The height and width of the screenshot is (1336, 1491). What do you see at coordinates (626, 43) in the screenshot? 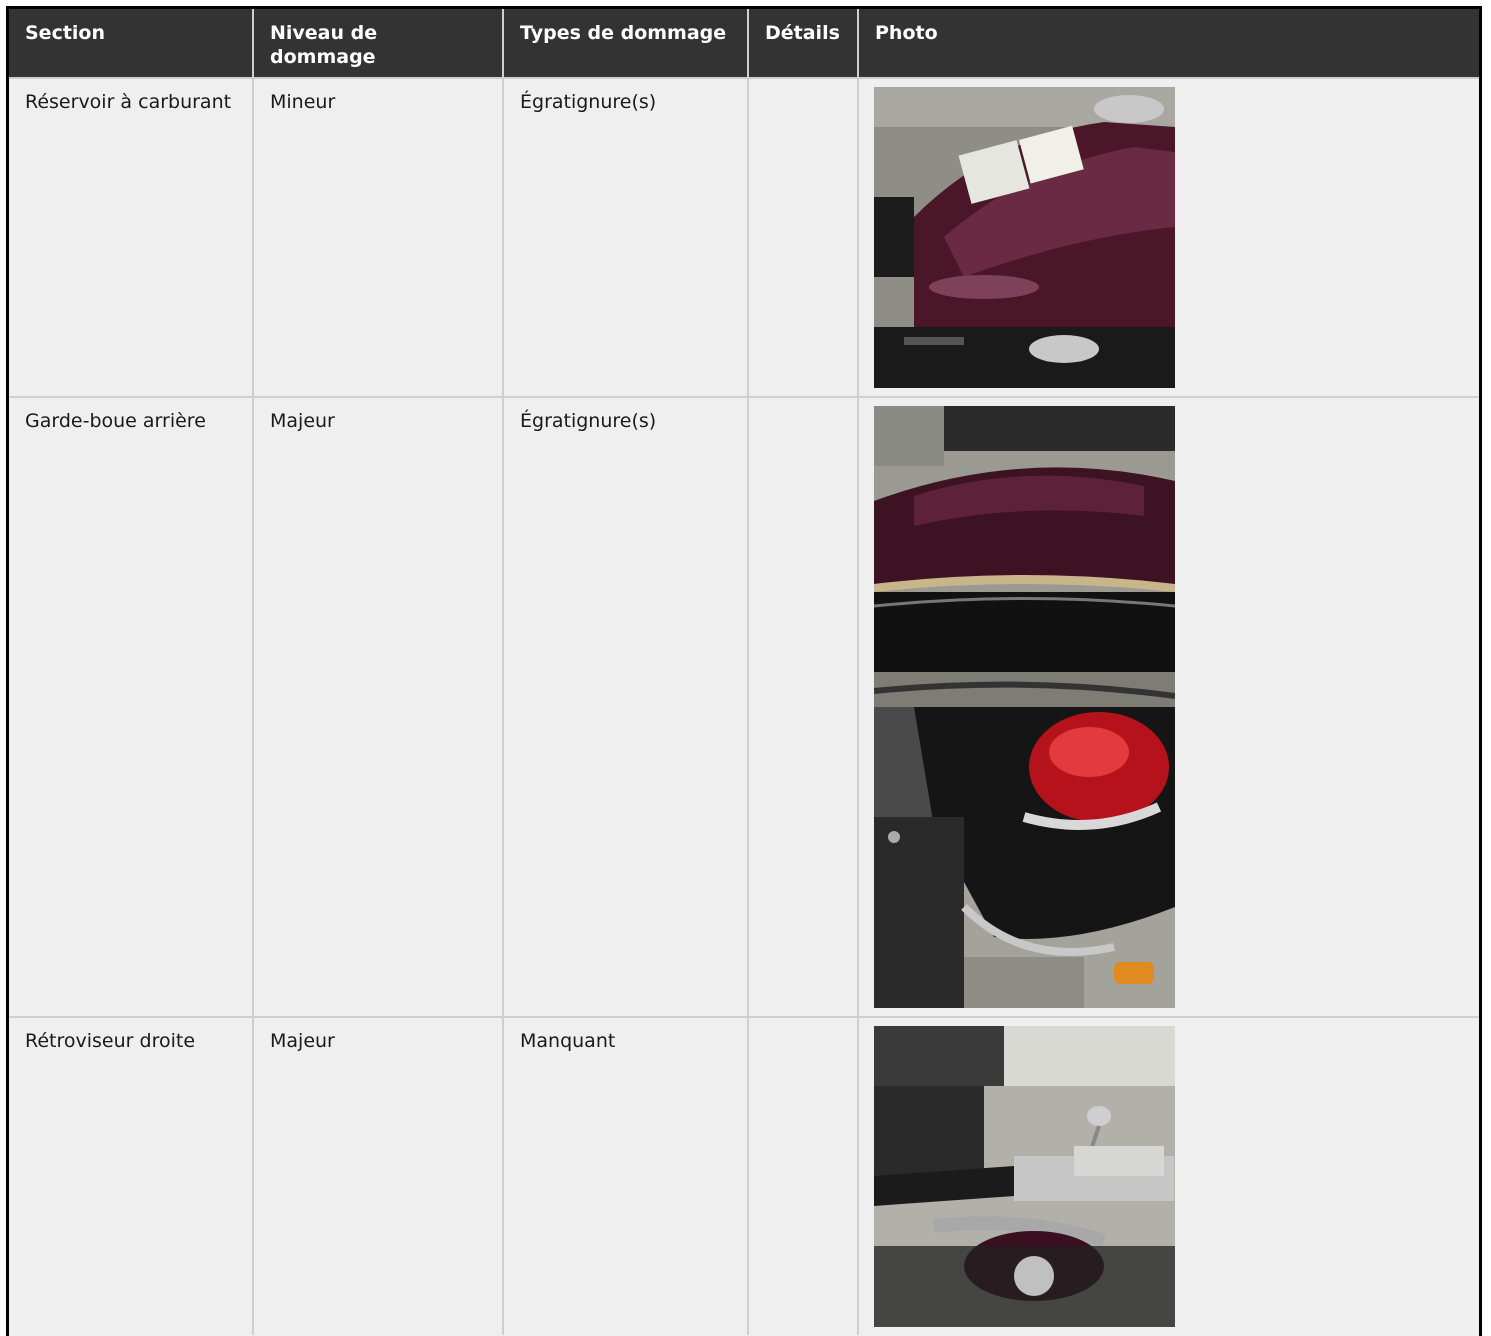
I see `header-damage-types: Types de dommage` at bounding box center [626, 43].